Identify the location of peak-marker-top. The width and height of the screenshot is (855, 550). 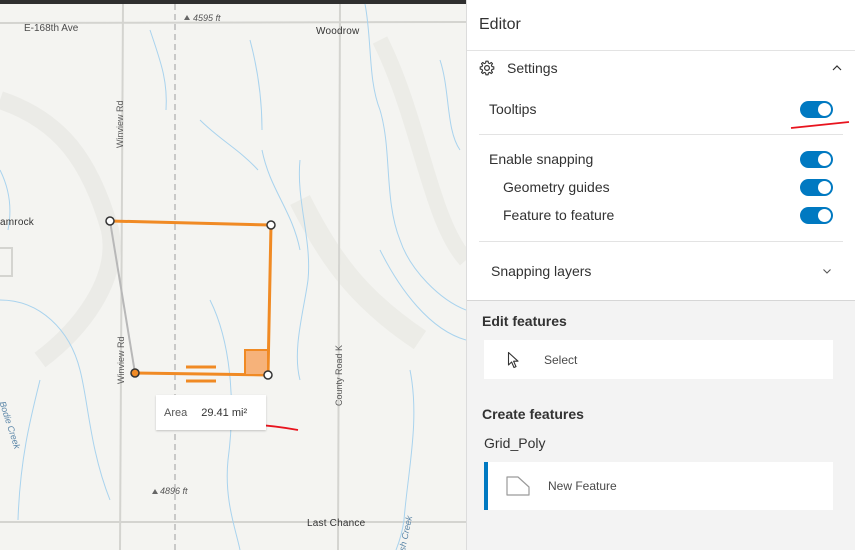
(187, 17).